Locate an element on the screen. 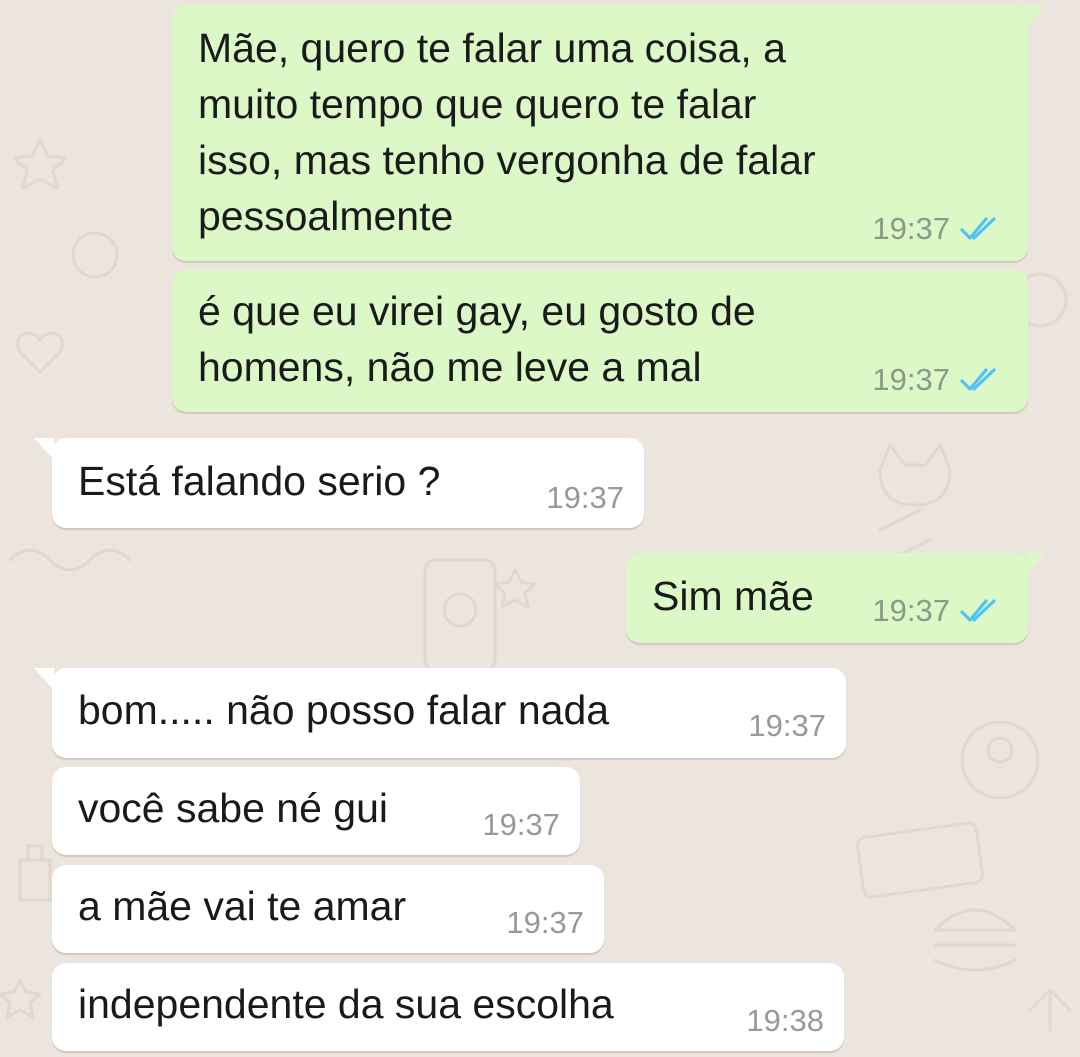  incoming-message-bubble: independente da sua escolha 19:38 is located at coordinates (448, 1007).